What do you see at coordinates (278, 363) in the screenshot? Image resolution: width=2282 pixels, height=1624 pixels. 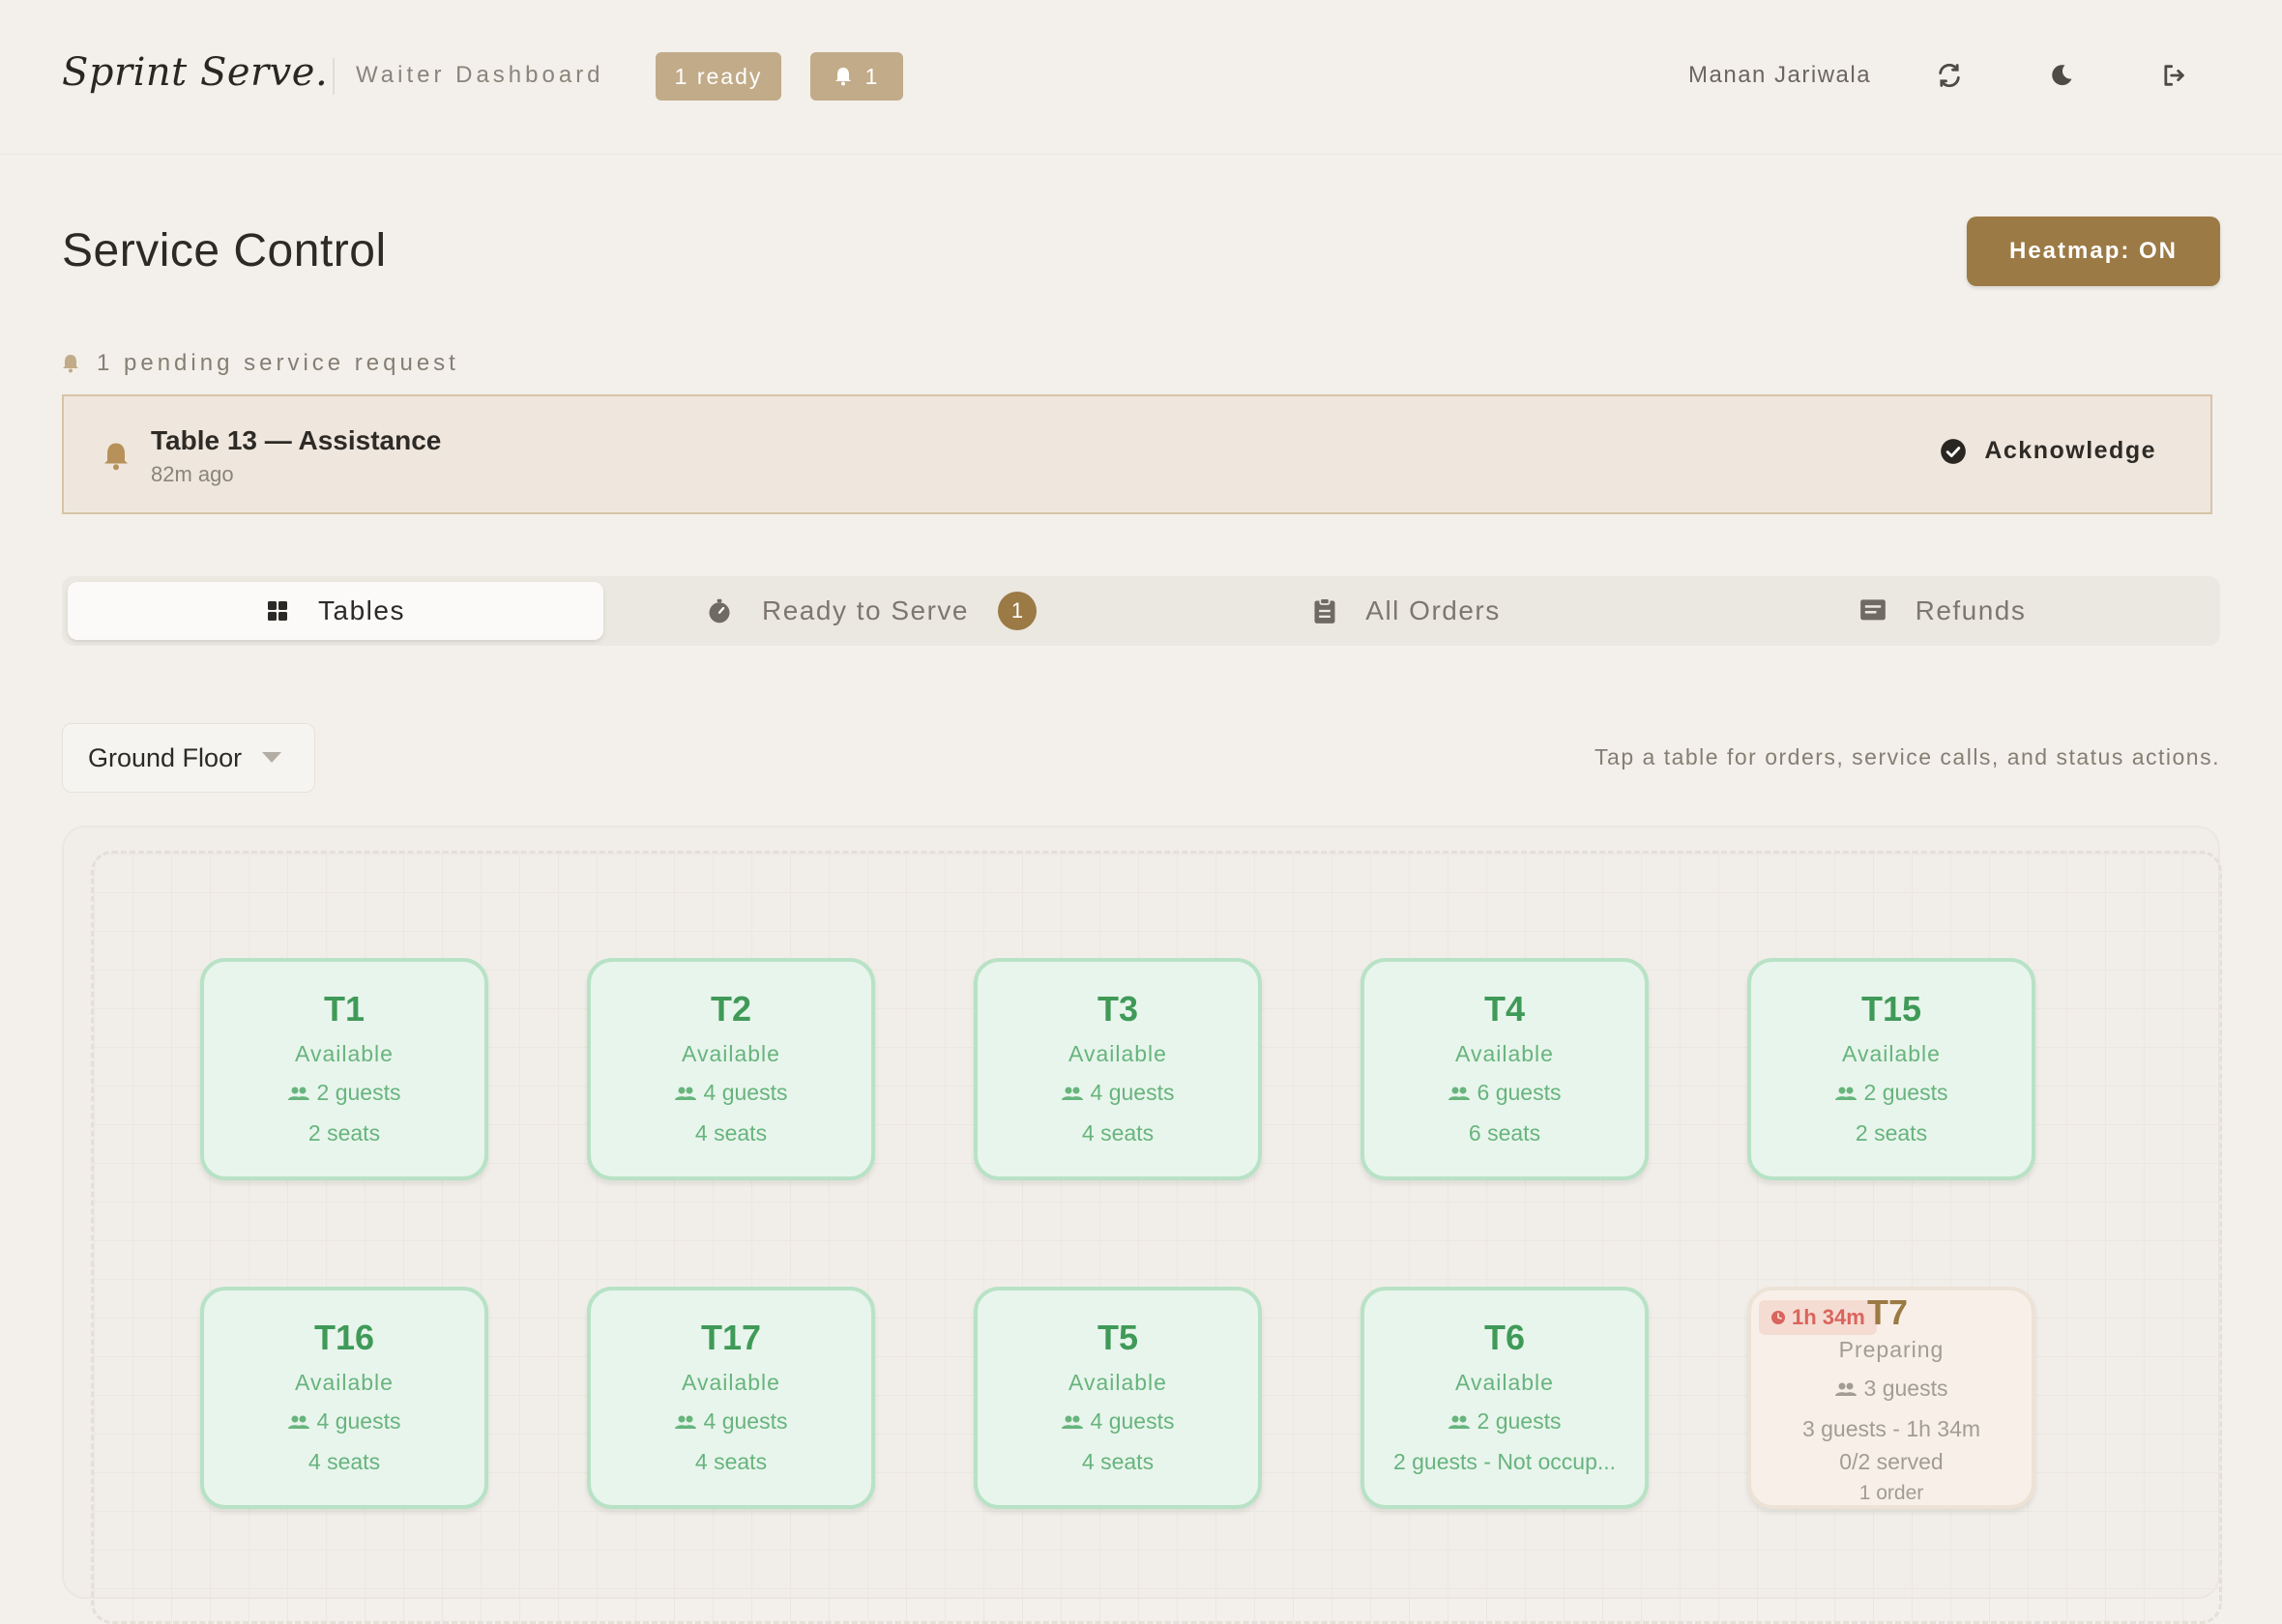 I see `pending-requests-text: 1 pending service request` at bounding box center [278, 363].